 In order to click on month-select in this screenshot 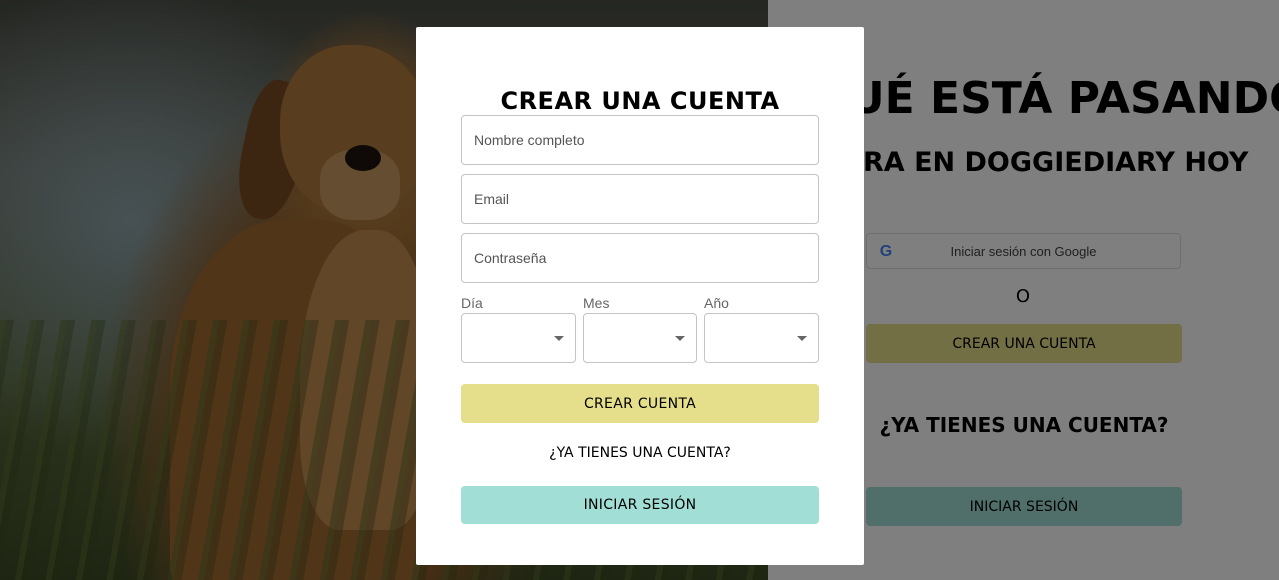, I will do `click(640, 338)`.